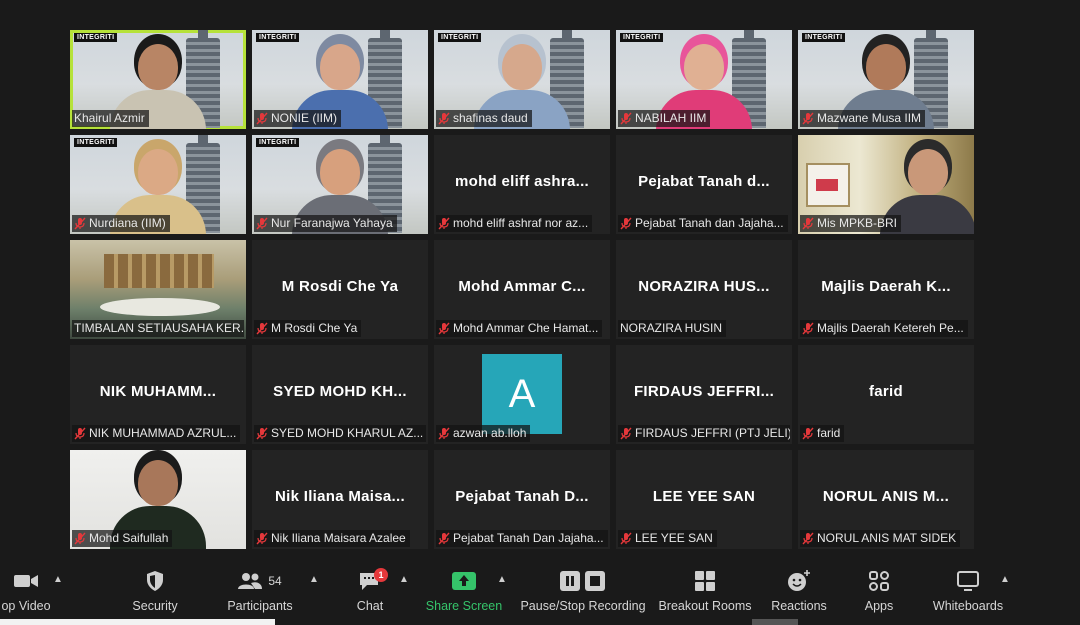 This screenshot has width=1080, height=625. I want to click on share-options-chevron-icon: ▲, so click(502, 579).